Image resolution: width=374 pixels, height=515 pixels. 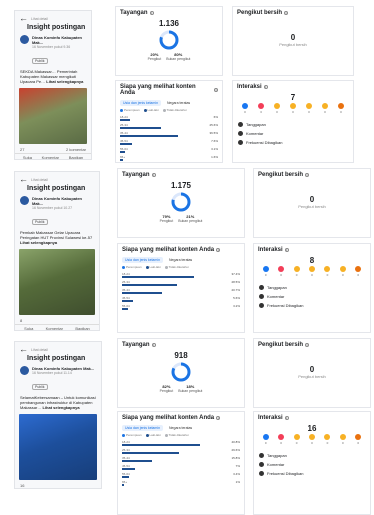 I want to click on engagement-label: Interaksi, so click(x=249, y=87).